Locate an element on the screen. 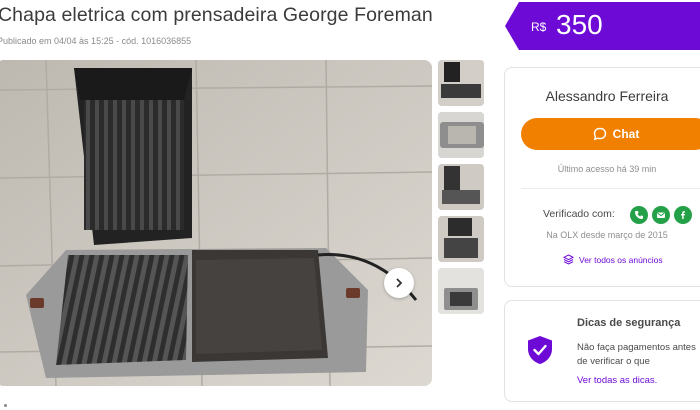 Image resolution: width=700 pixels, height=410 pixels. verified-label: Verificado com: is located at coordinates (579, 214).